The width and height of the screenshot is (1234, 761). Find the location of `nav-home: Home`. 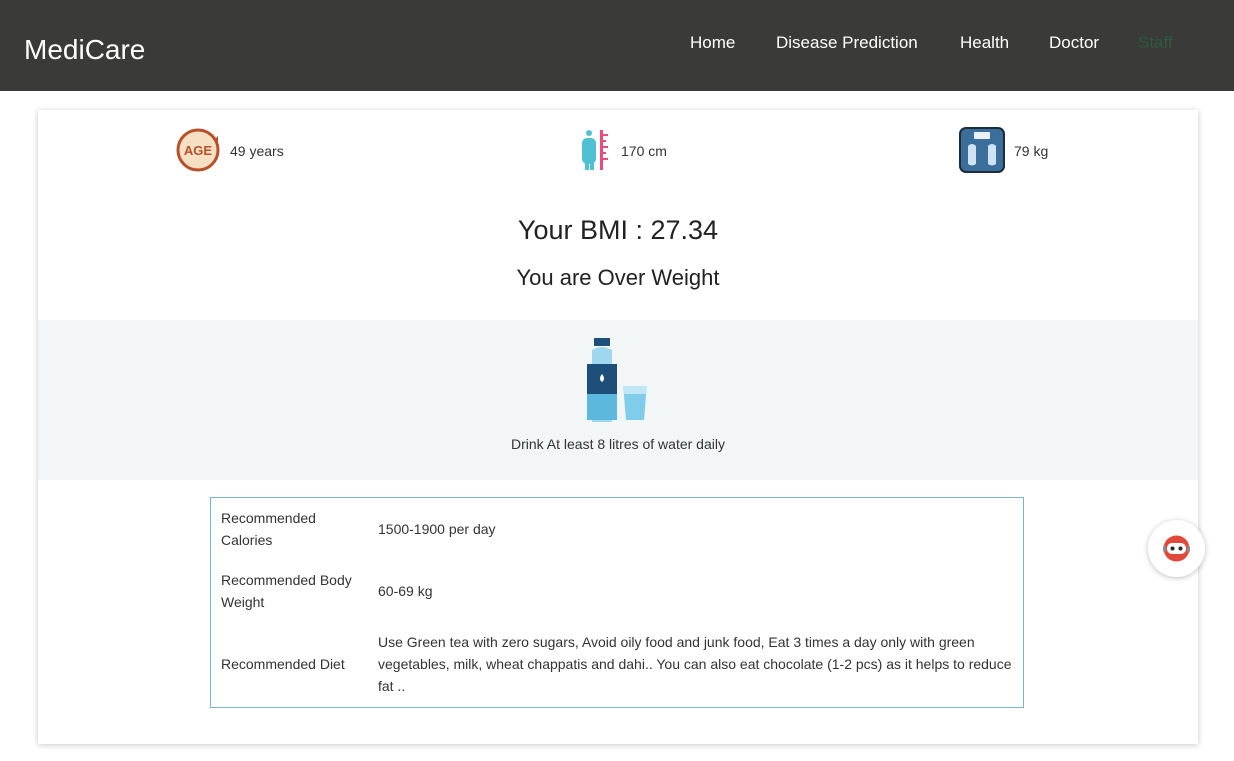

nav-home: Home is located at coordinates (712, 43).